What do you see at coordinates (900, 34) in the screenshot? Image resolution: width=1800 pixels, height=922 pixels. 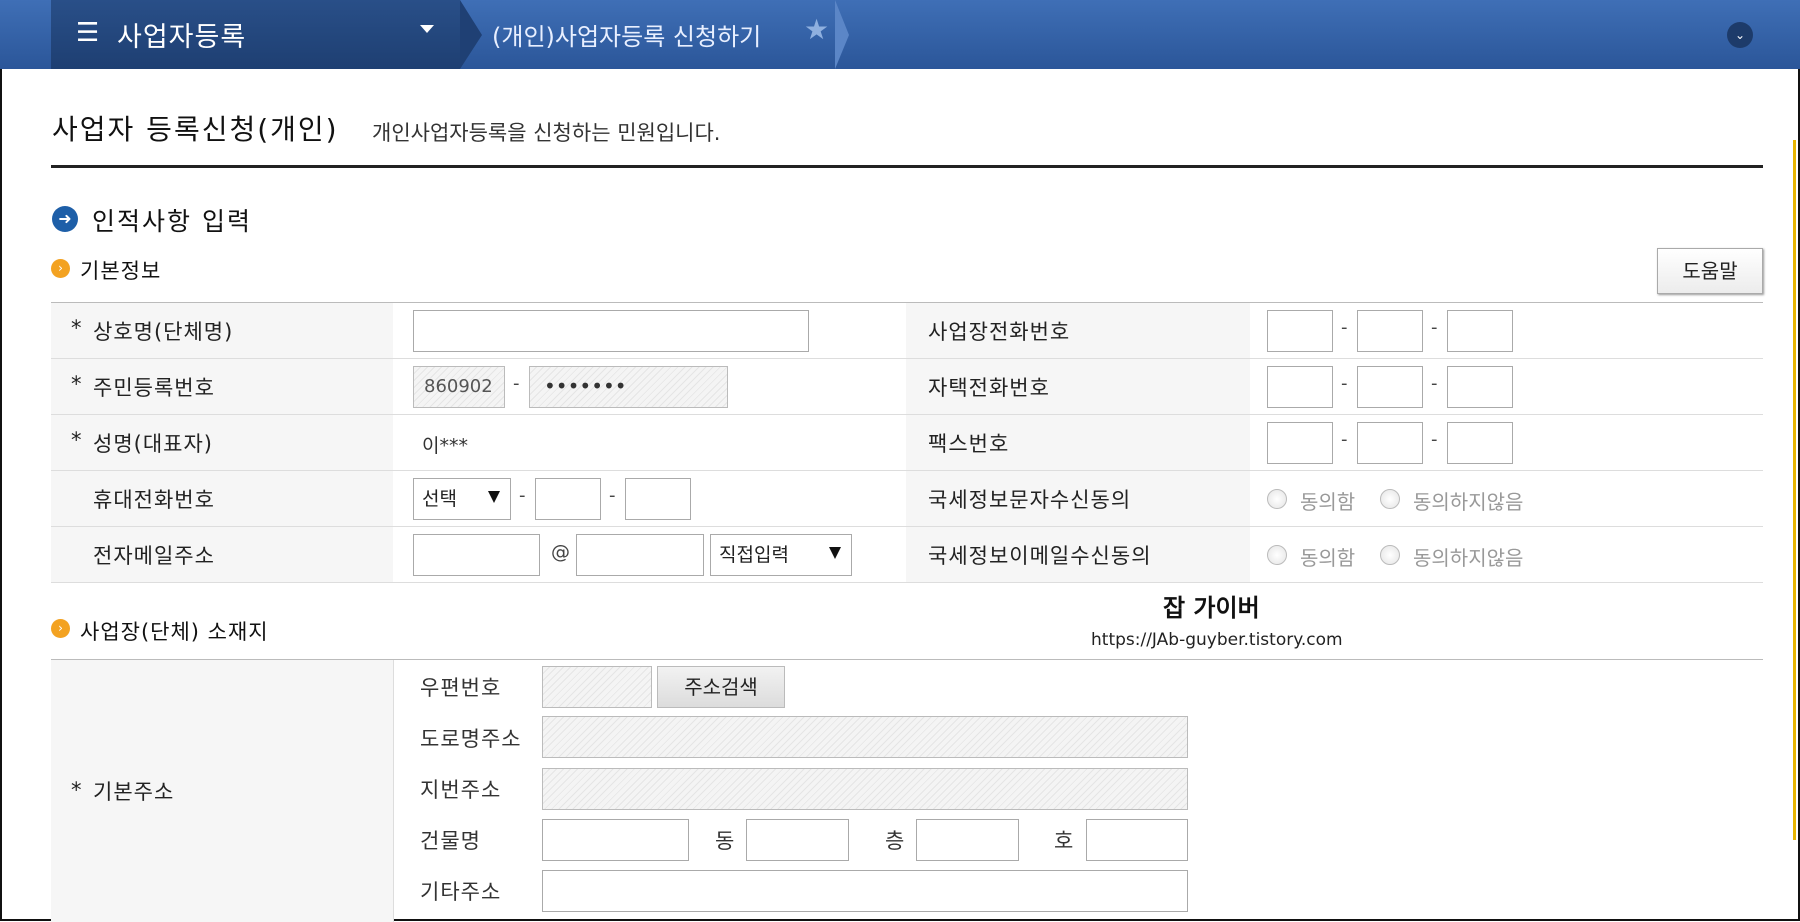 I see `top-nav-bar: ☰ 사업자등록 (개인)사업자등록 신청하기 ★ ⌄` at bounding box center [900, 34].